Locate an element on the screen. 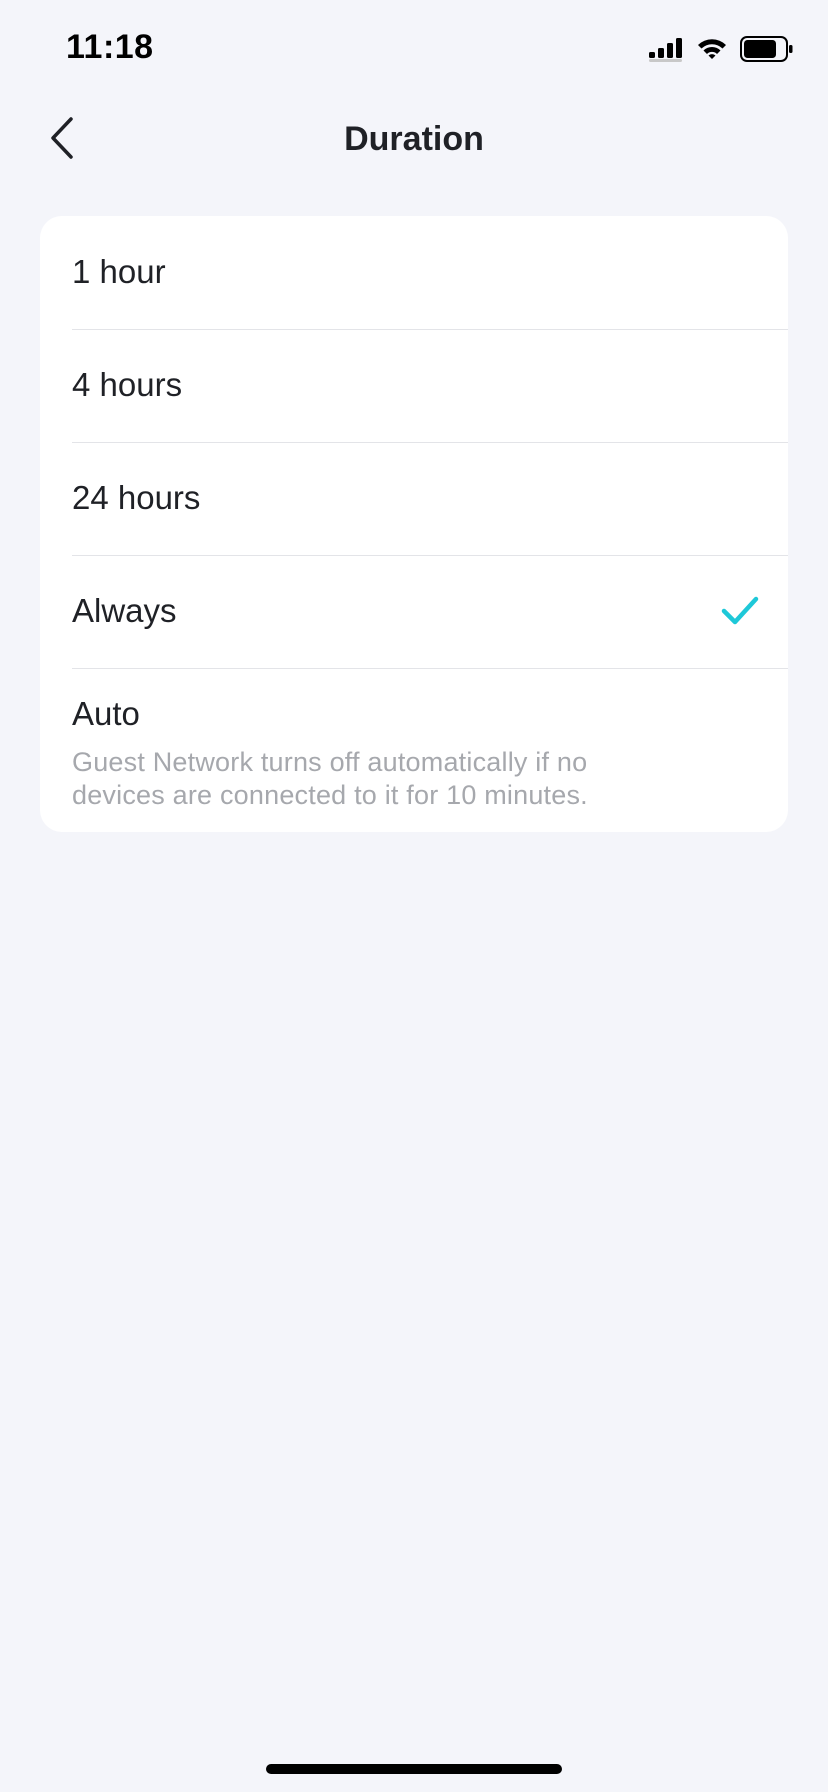 This screenshot has width=828, height=1792. cellular-signal-icon is located at coordinates (666, 51).